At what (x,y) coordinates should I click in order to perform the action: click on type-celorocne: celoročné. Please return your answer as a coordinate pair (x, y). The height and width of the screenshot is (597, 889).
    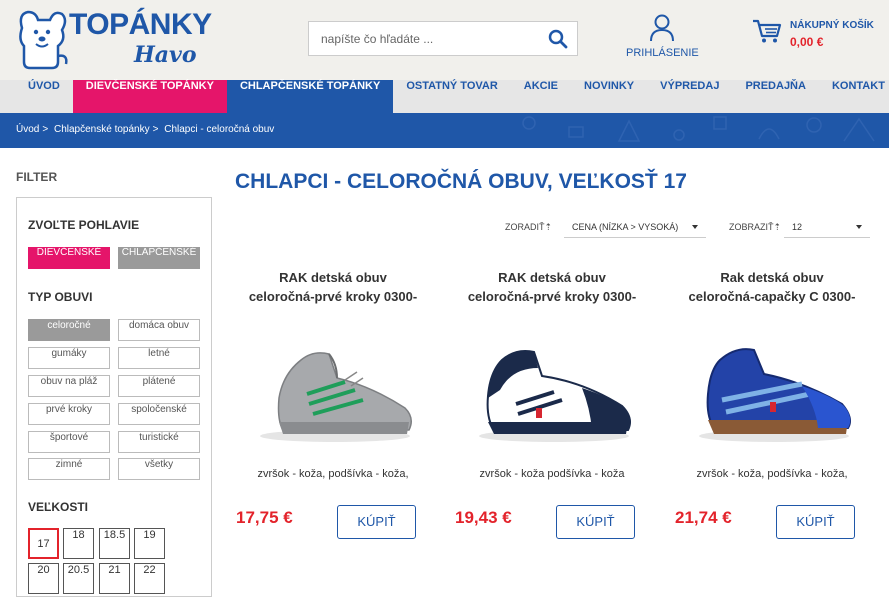
    Looking at the image, I should click on (69, 330).